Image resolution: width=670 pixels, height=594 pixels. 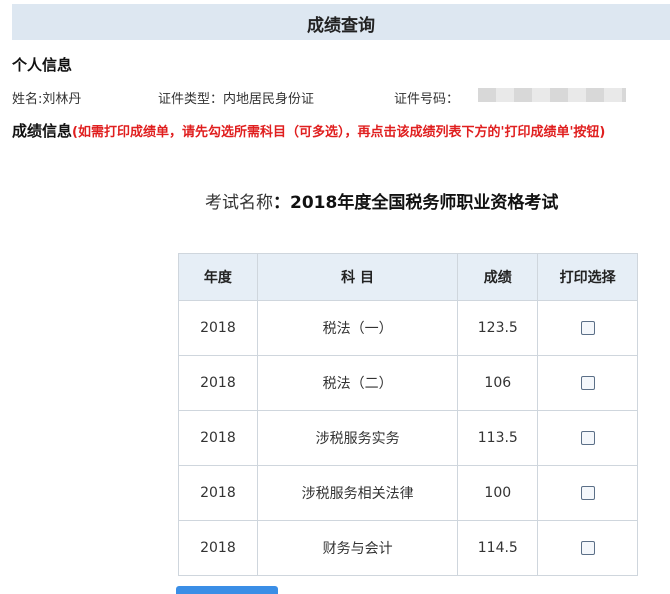 I want to click on header-print-select: 打印选择, so click(x=587, y=277).